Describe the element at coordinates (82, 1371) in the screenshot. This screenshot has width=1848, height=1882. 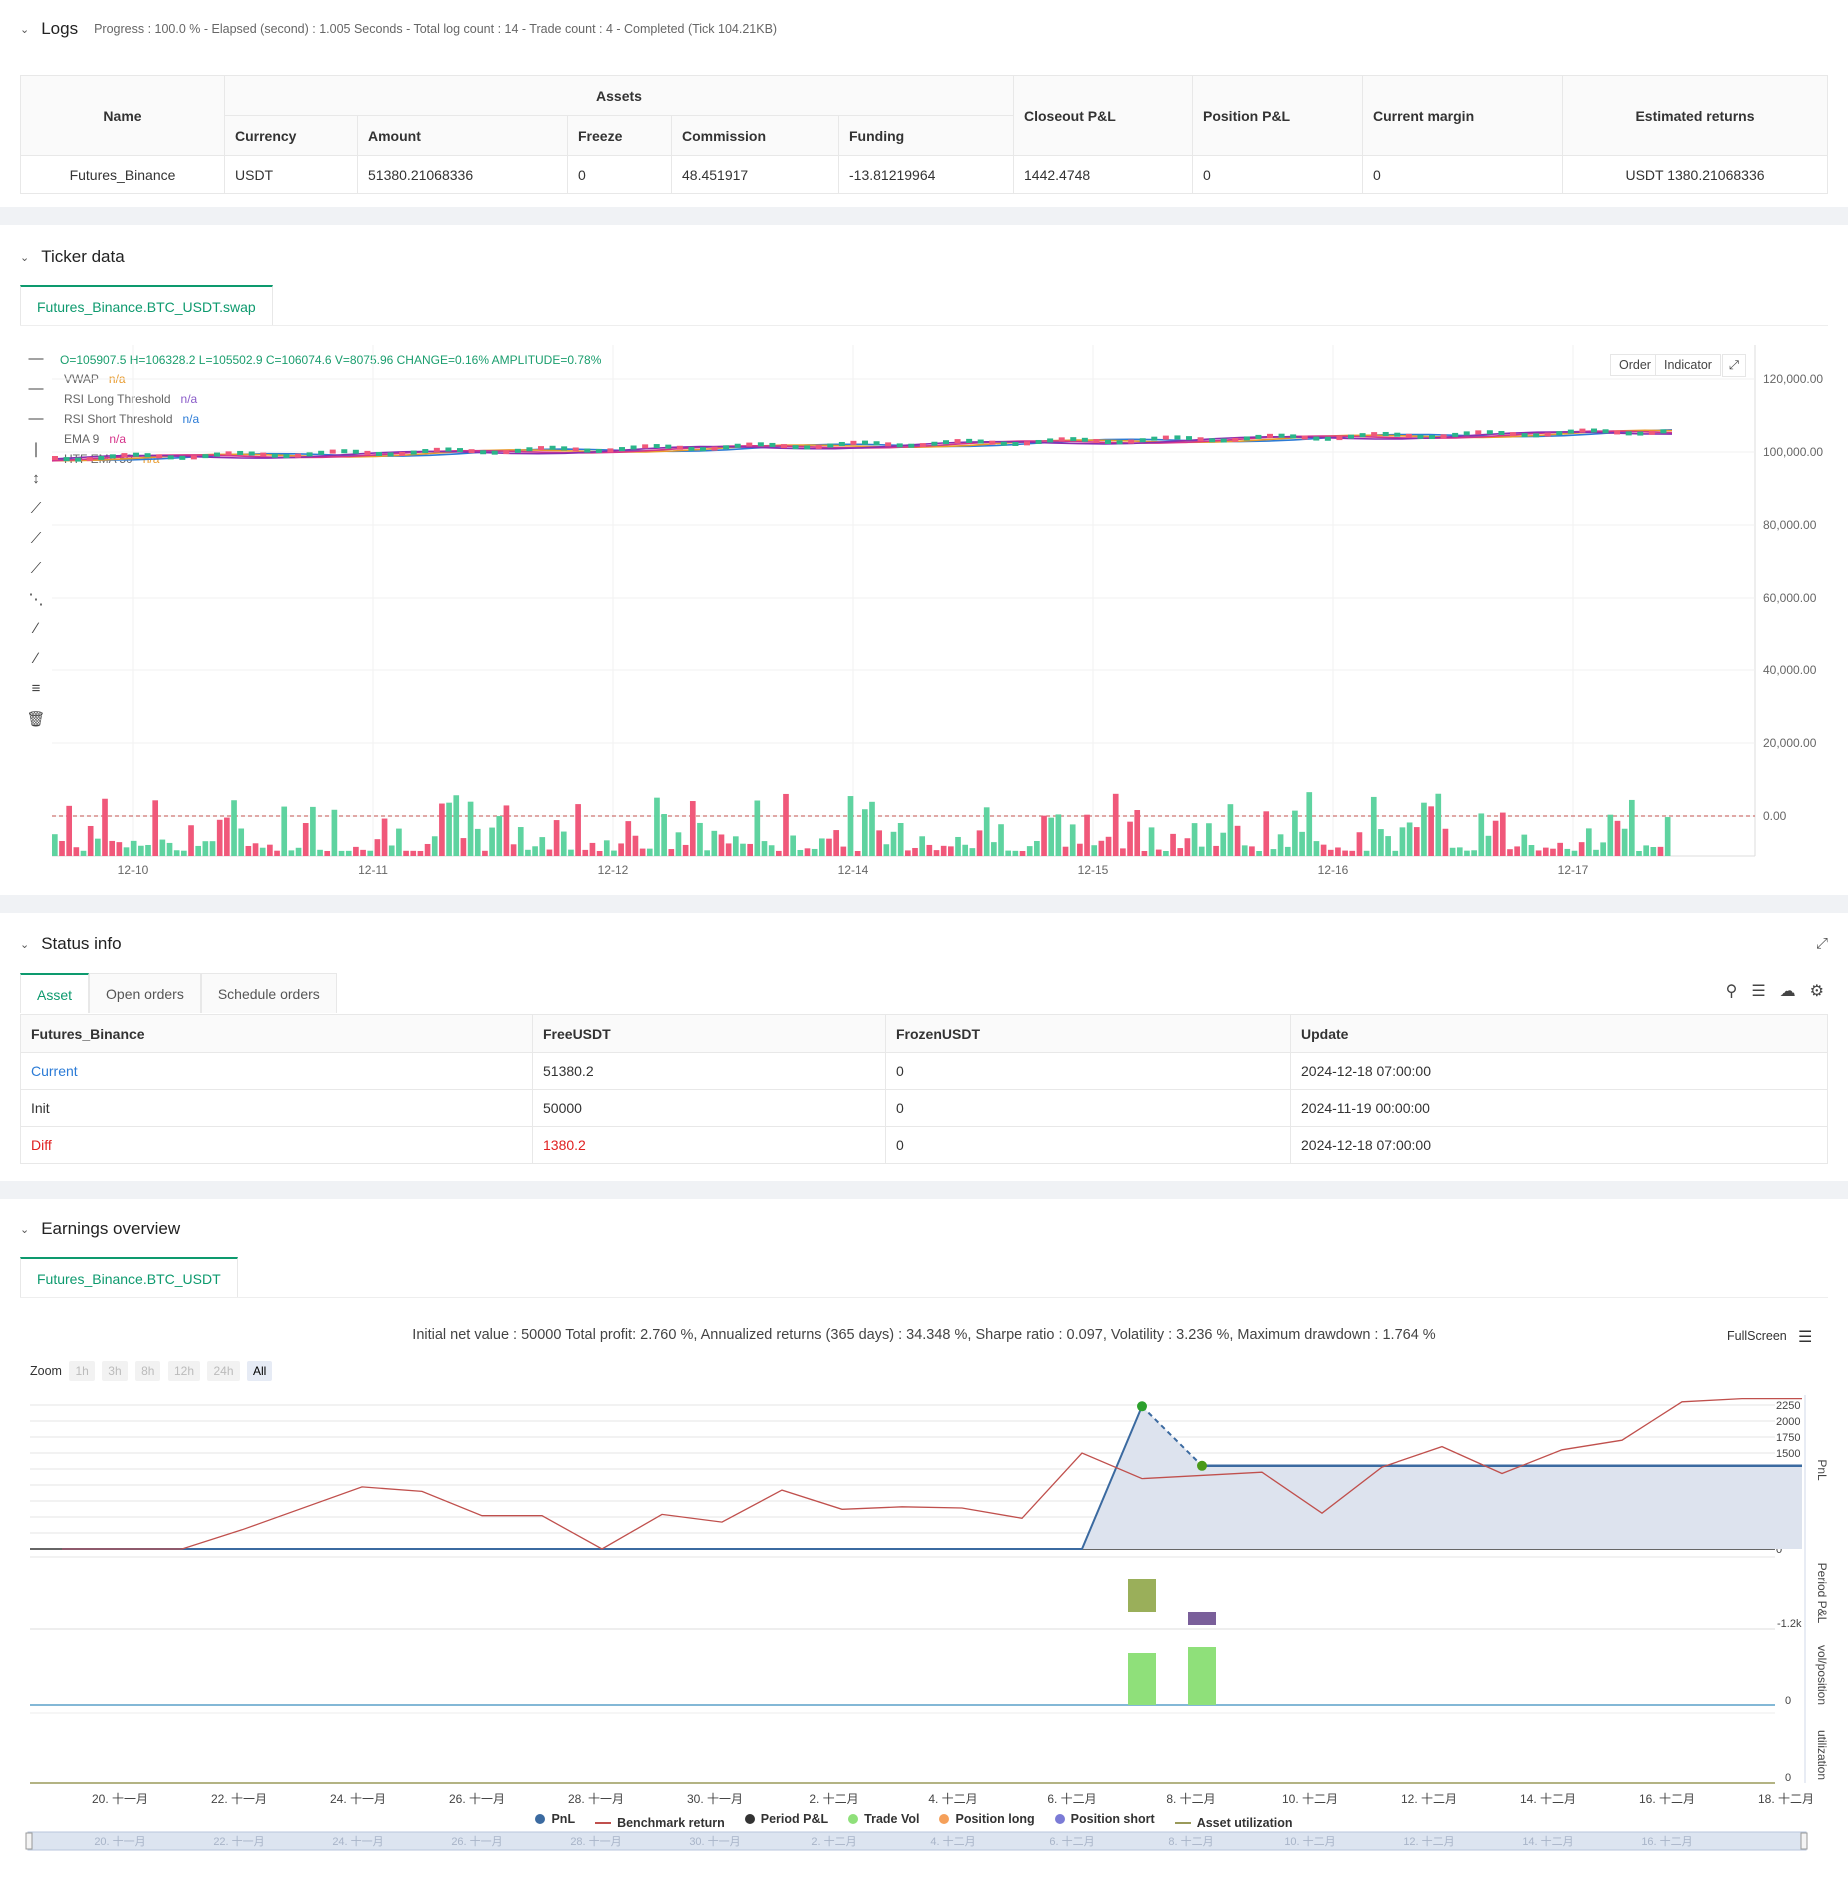
I see `zoom-1h: 1h` at that location.